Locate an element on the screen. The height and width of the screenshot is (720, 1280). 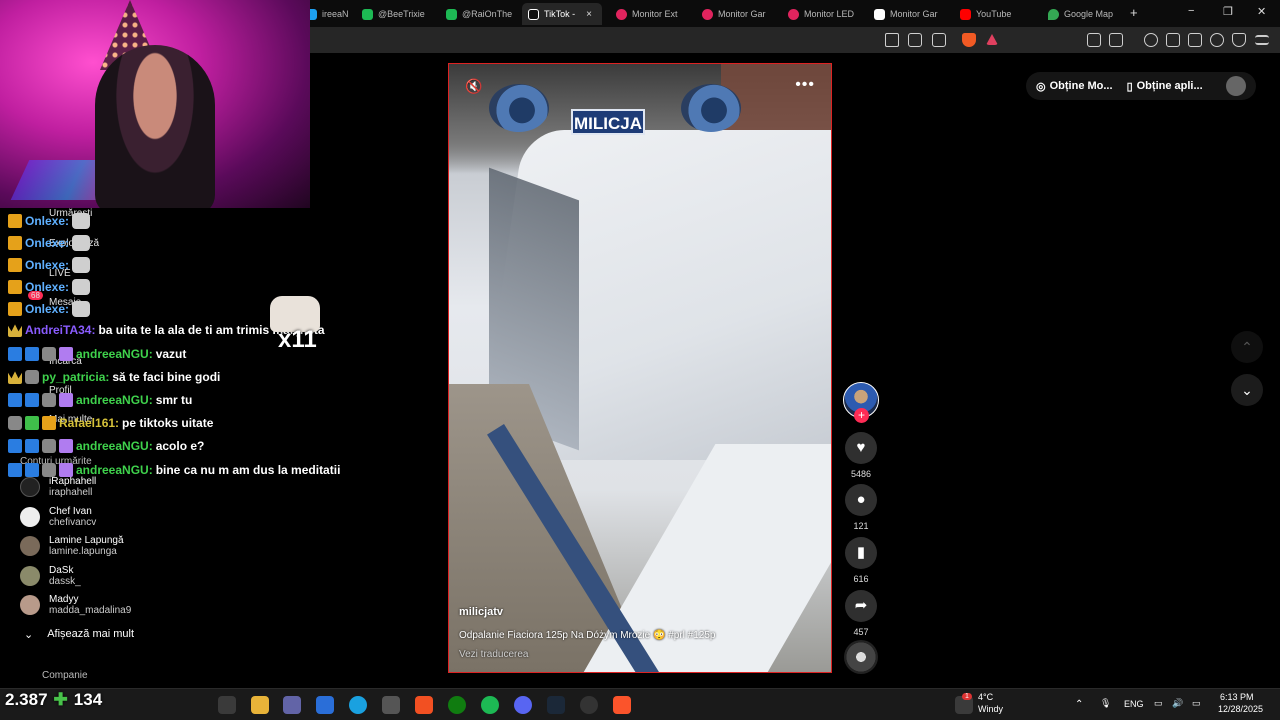
clock-time: 6:13 PM is located at coordinates (1237, 697).